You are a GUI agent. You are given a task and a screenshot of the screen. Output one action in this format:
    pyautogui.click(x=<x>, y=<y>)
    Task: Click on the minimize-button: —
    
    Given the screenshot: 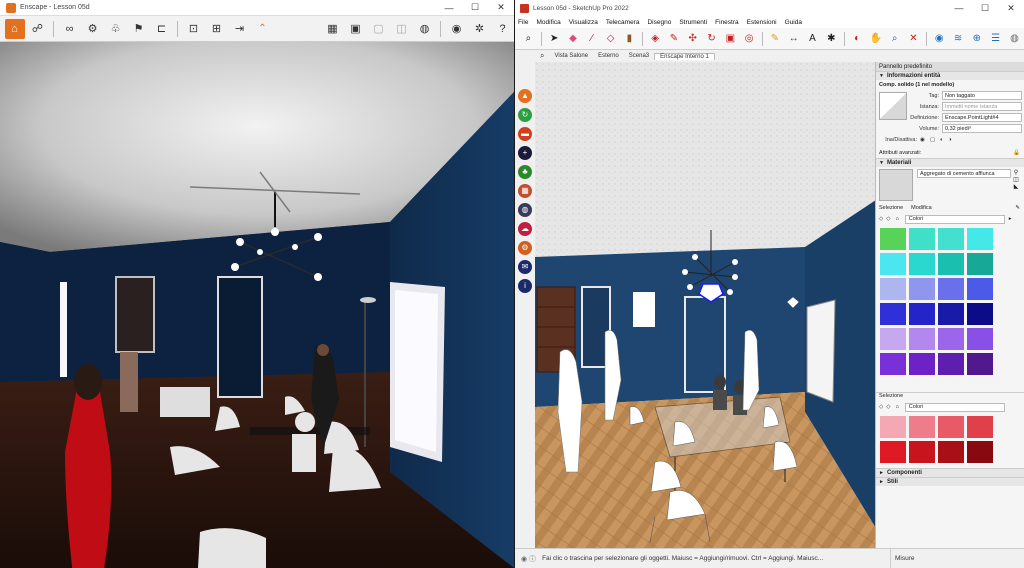 What is the action you would take?
    pyautogui.click(x=449, y=7)
    